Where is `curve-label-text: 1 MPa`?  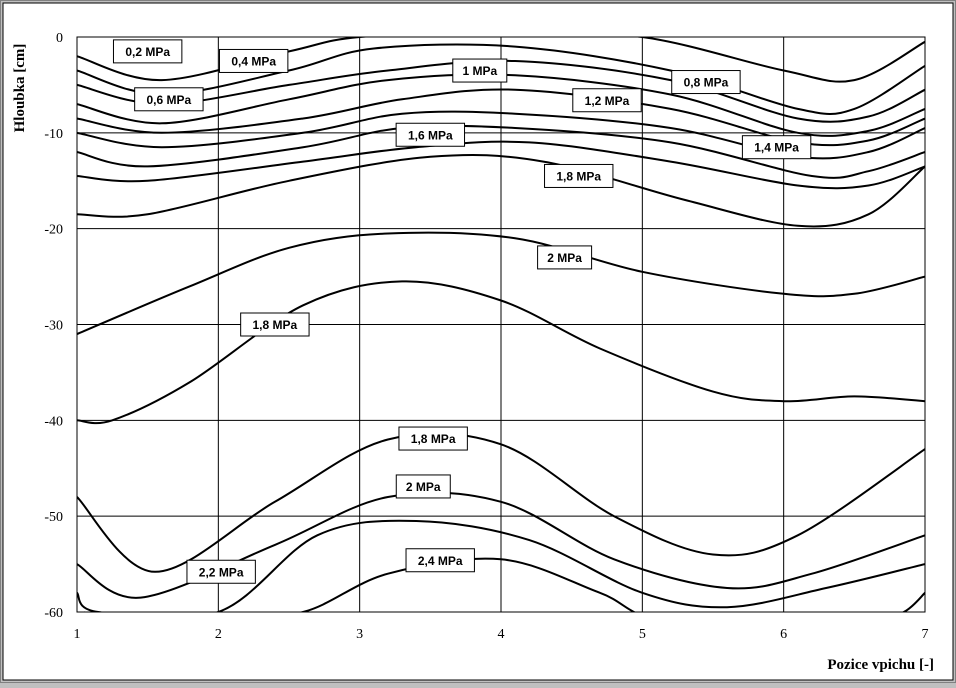
curve-label-text: 1 MPa is located at coordinates (479, 71).